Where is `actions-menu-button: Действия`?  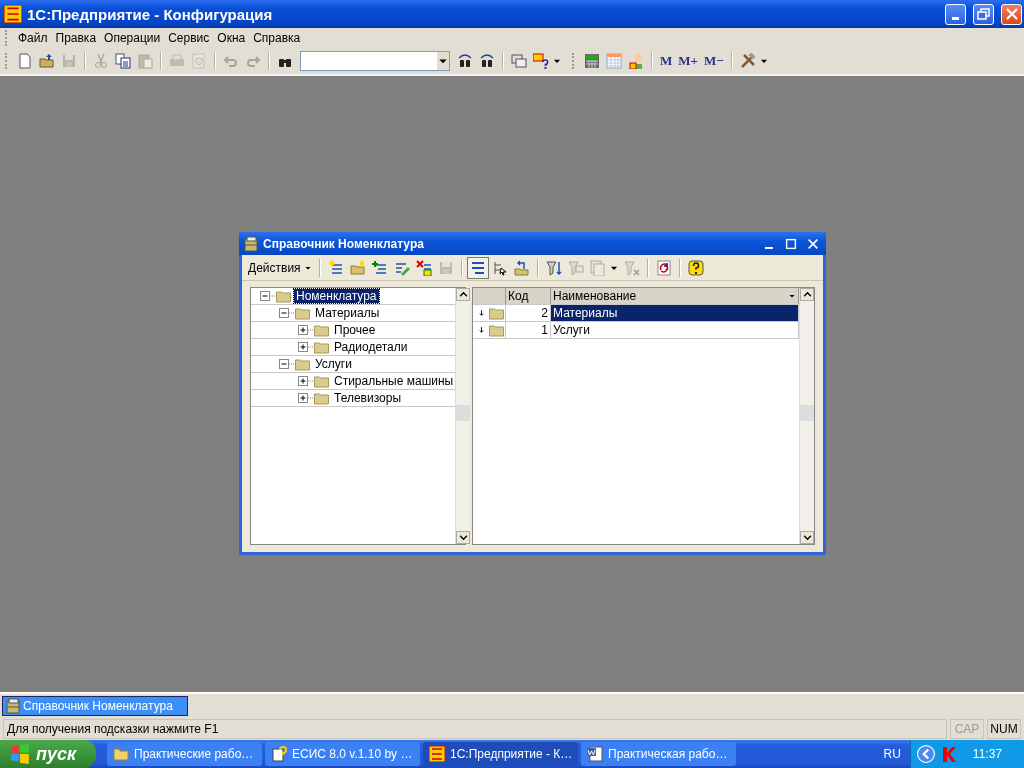
actions-menu-button: Действия is located at coordinates (280, 267).